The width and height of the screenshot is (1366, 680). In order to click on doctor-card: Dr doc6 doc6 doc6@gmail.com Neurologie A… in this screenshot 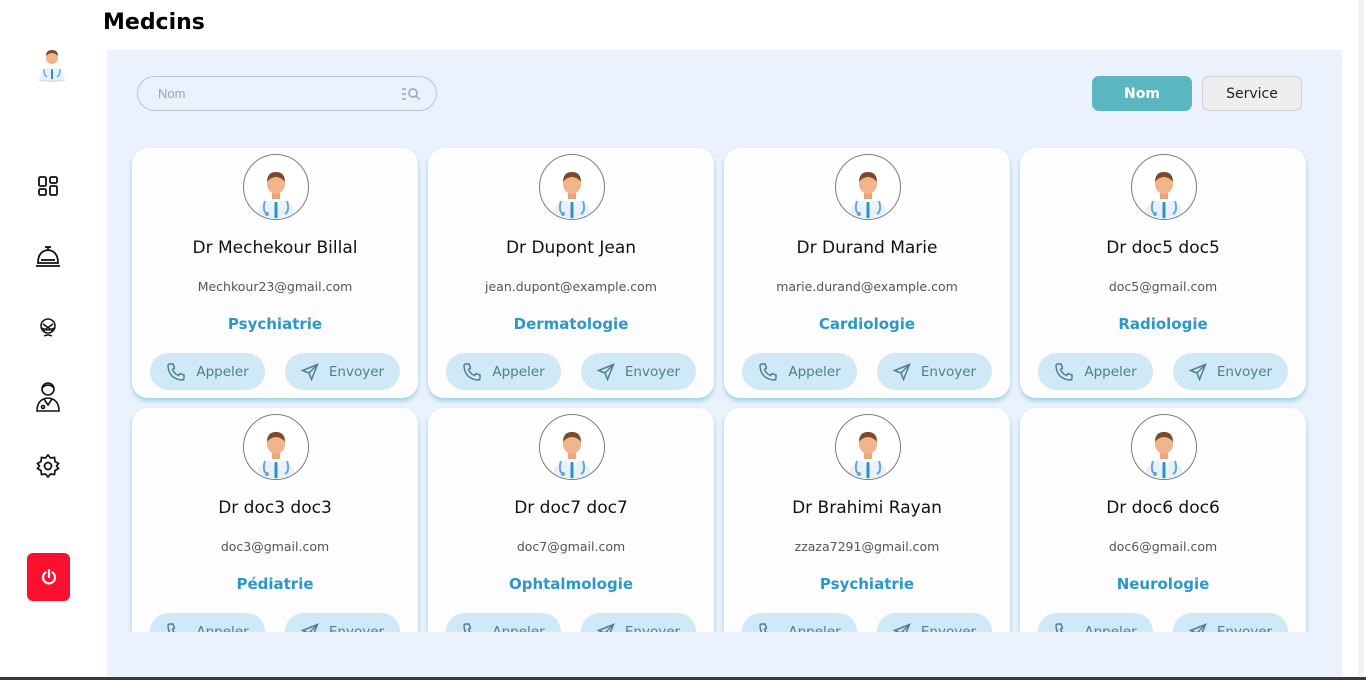, I will do `click(1163, 520)`.